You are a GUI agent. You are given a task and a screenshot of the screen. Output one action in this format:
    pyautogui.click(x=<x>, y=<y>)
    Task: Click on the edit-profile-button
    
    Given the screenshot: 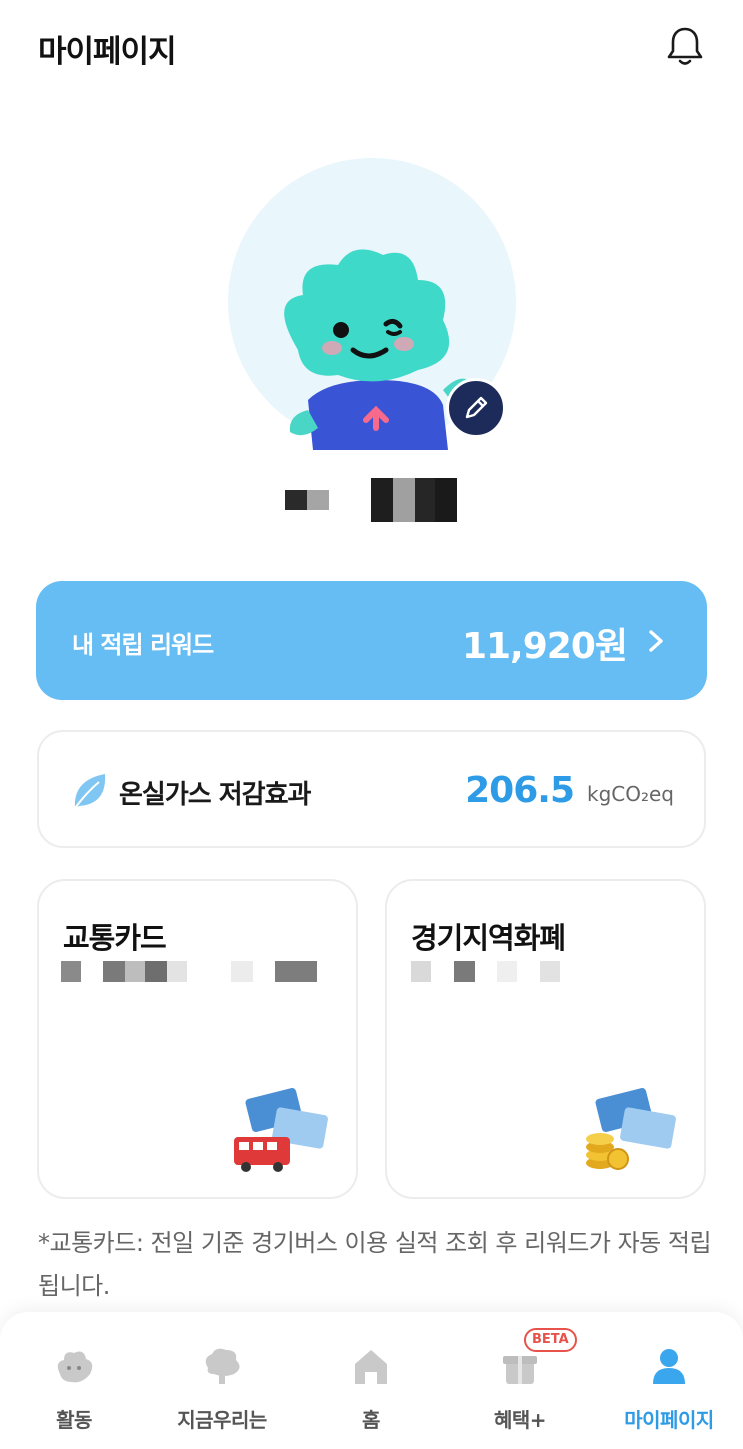 What is the action you would take?
    pyautogui.click(x=476, y=408)
    